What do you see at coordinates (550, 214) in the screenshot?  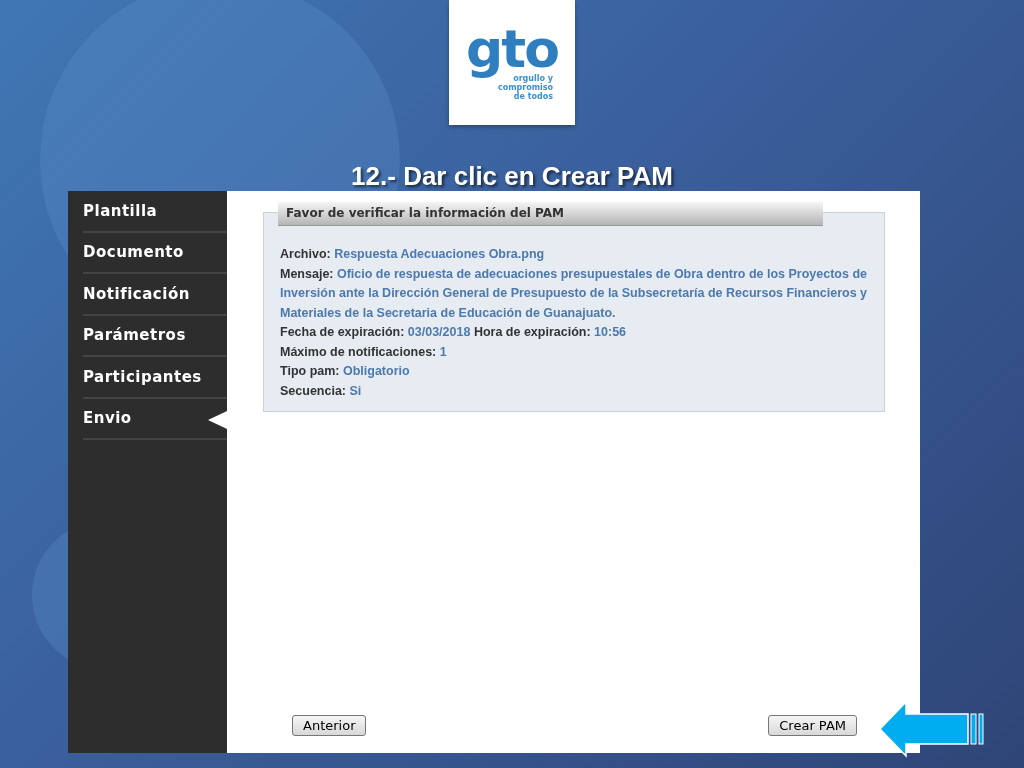 I see `panel-header: Favor de verificar la información del PAM` at bounding box center [550, 214].